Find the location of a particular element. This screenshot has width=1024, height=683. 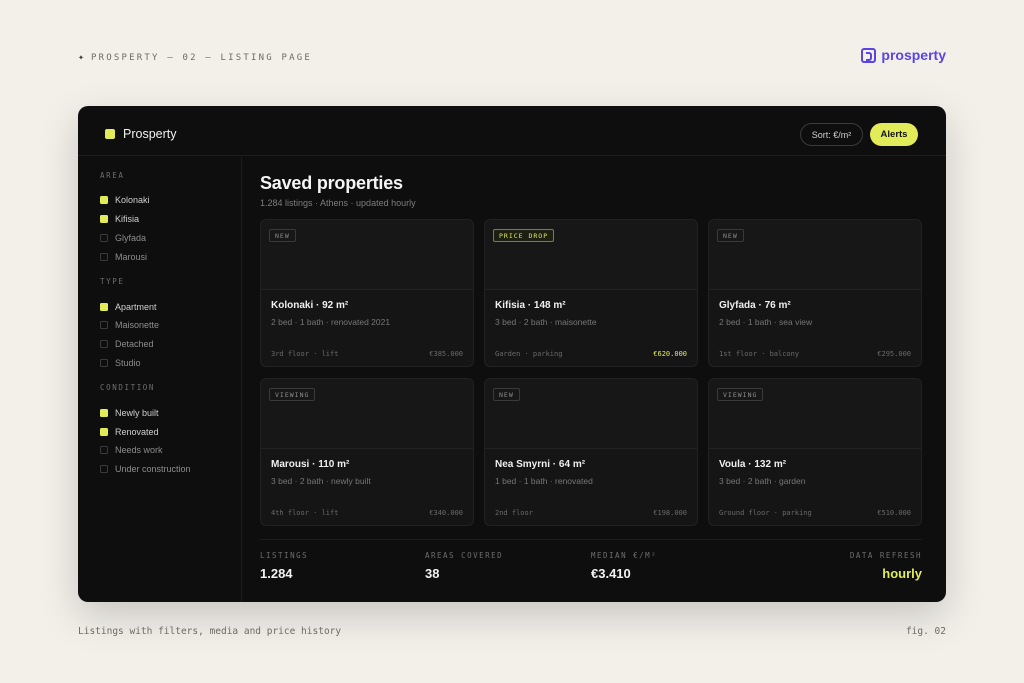

filter-option-label: Apartment is located at coordinates (136, 306).